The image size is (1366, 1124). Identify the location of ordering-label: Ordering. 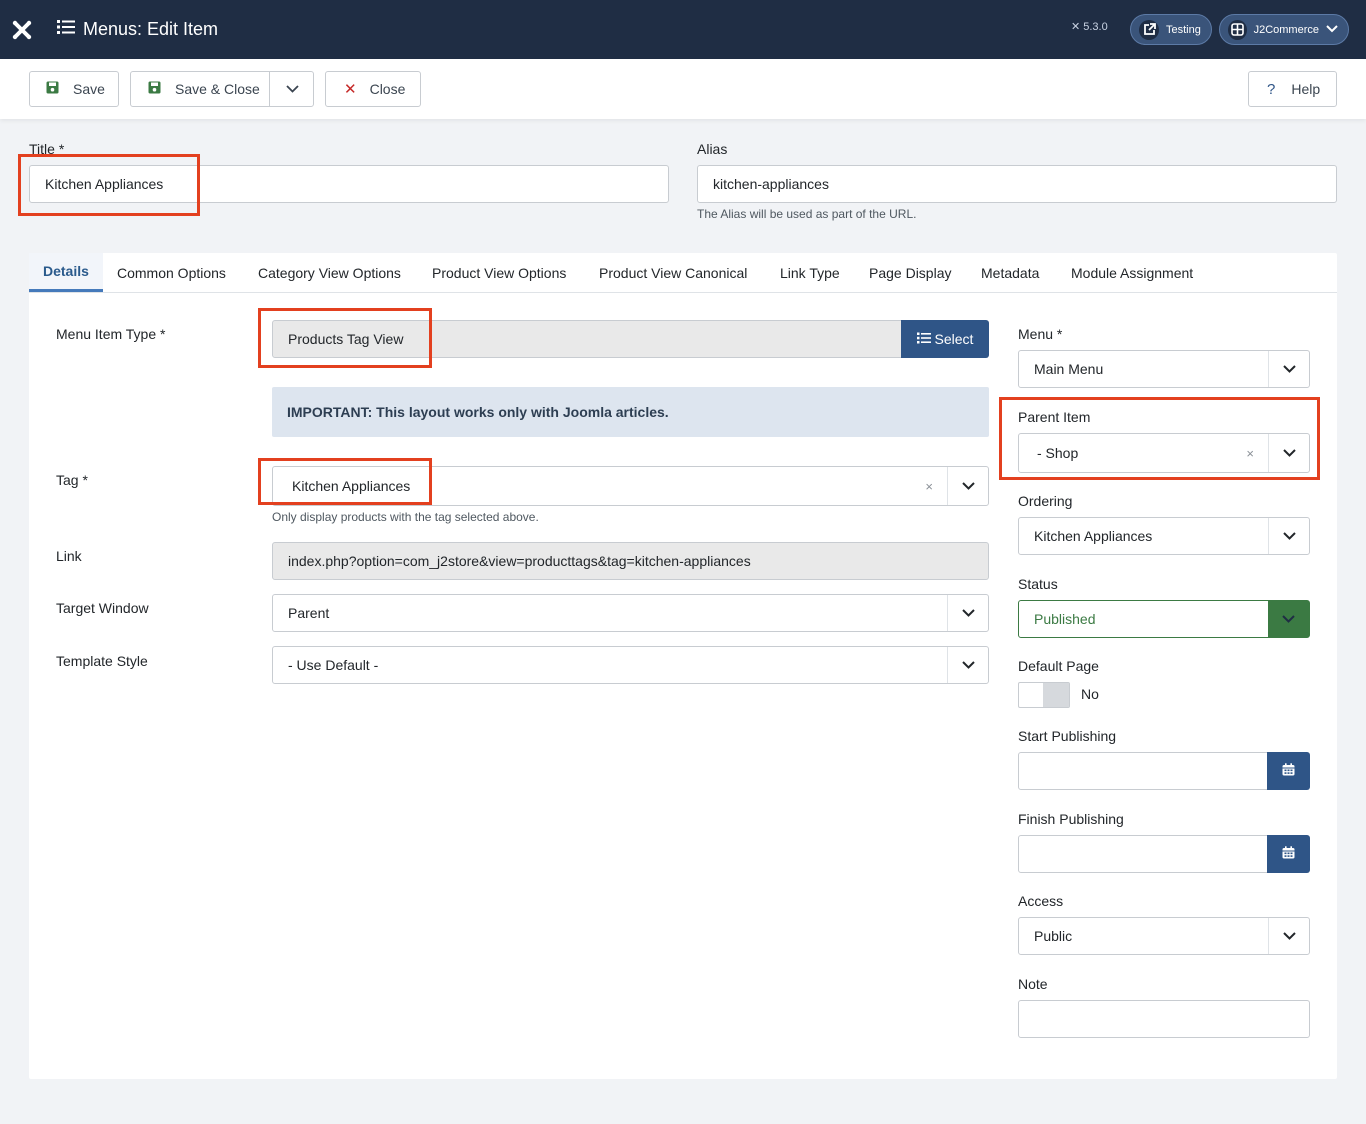
(1045, 501).